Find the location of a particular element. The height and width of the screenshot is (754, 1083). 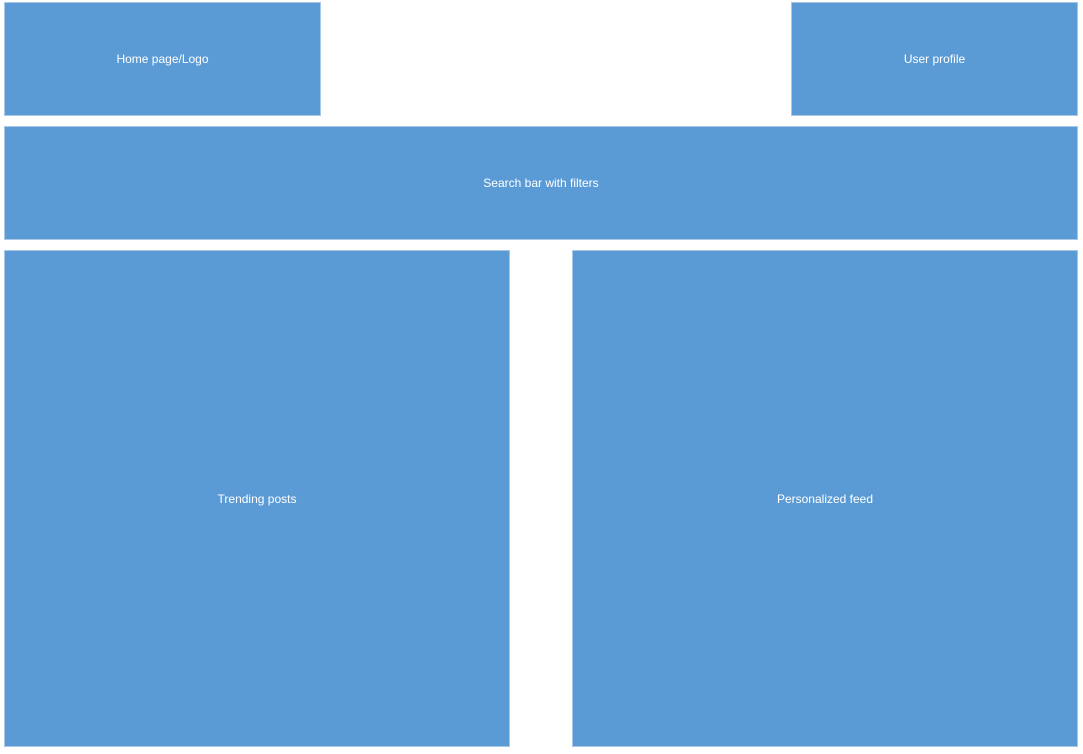

user-profile-block: User profile is located at coordinates (934, 59).